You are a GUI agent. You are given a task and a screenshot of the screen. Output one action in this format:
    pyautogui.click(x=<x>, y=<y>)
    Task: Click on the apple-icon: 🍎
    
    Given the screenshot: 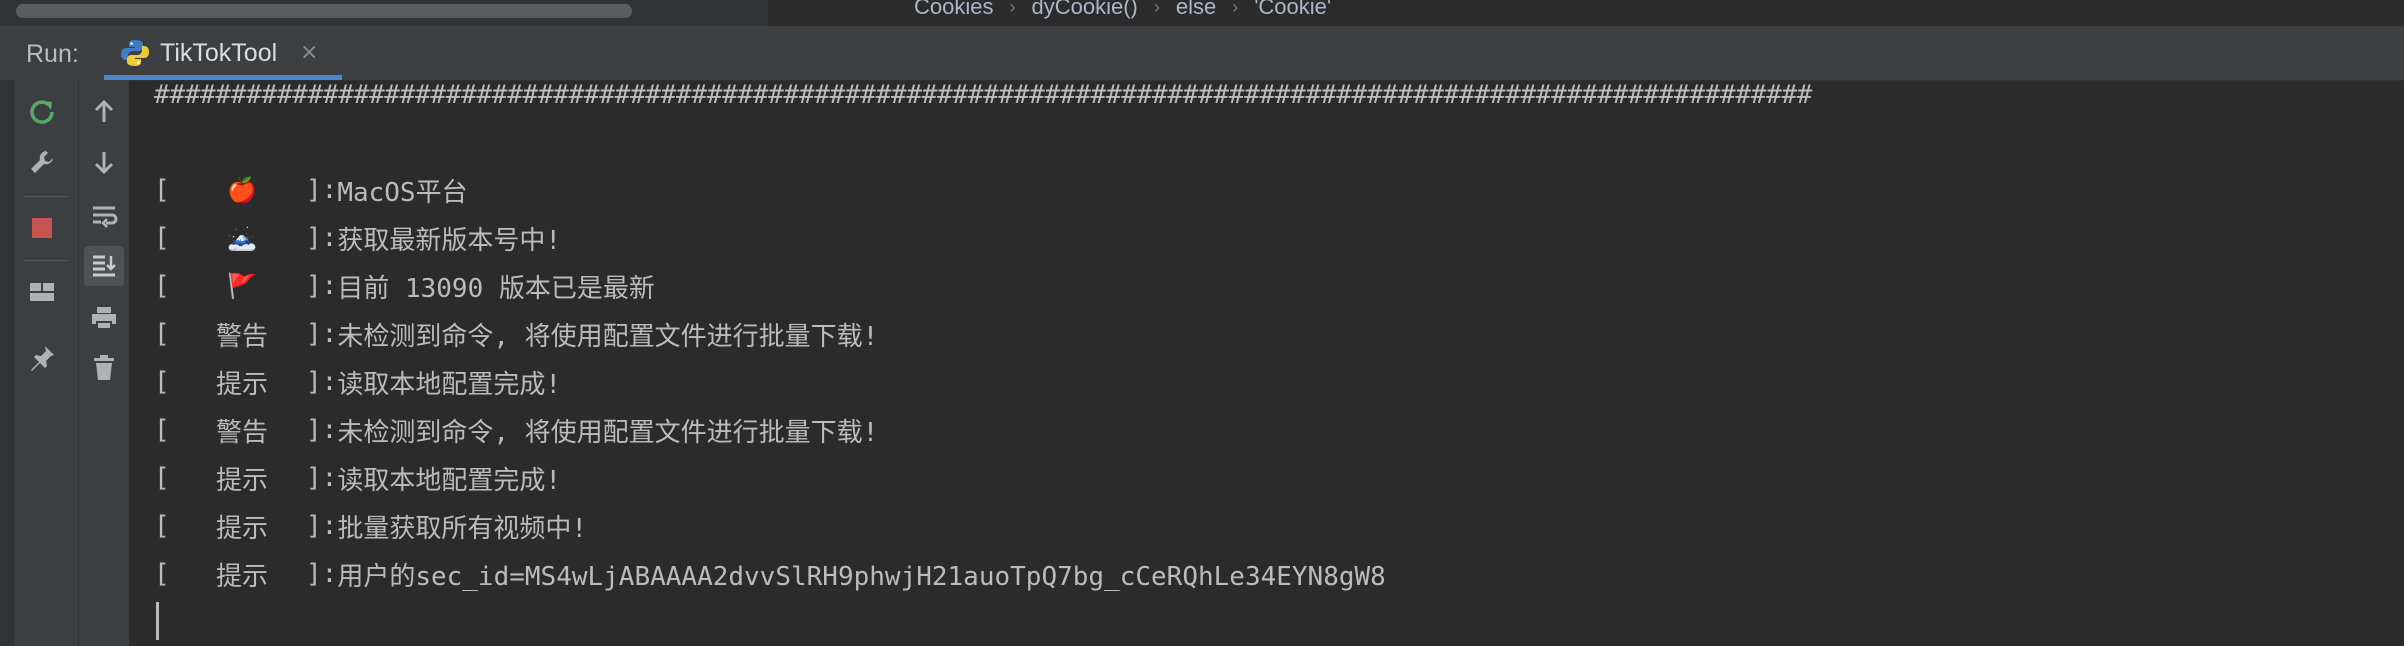 What is the action you would take?
    pyautogui.click(x=242, y=190)
    